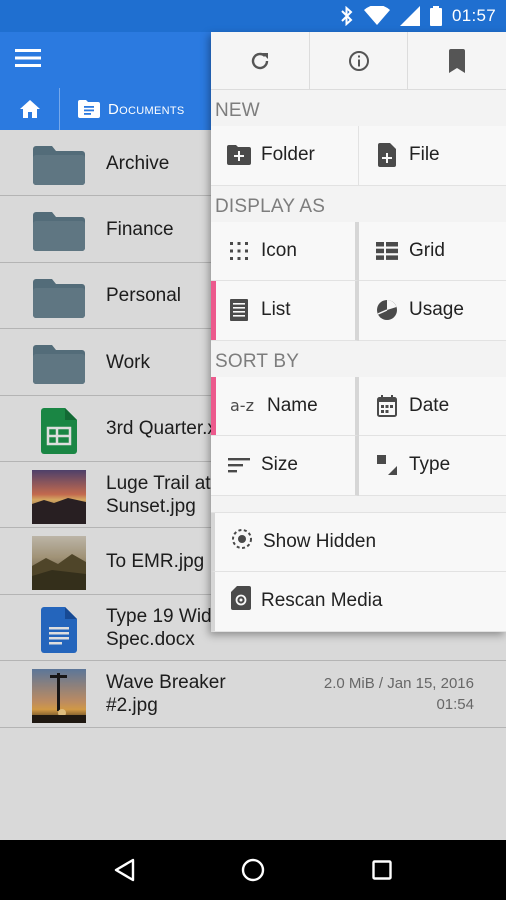 This screenshot has width=506, height=900. I want to click on display-grid-label: Grid, so click(427, 250).